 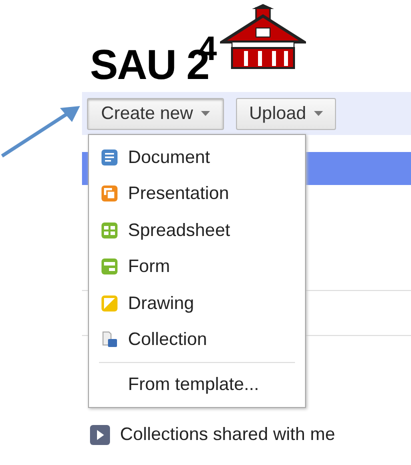 I want to click on menu-item: Drawing, so click(x=197, y=303).